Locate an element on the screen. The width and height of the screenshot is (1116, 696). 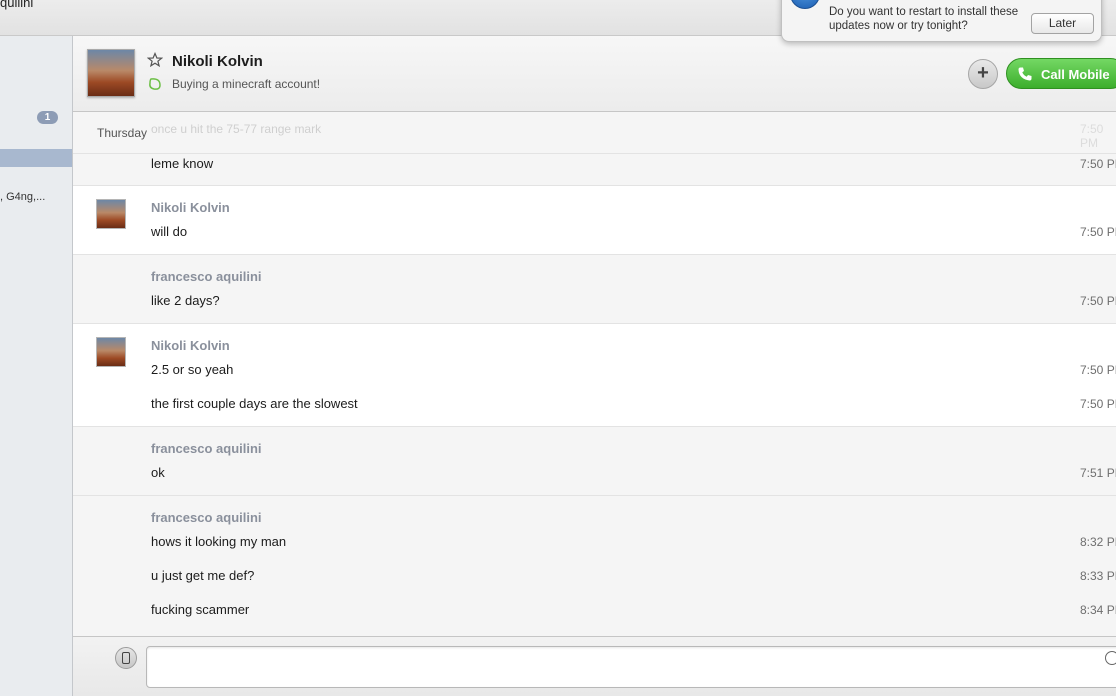
sidebar-item-selected is located at coordinates (36, 158).